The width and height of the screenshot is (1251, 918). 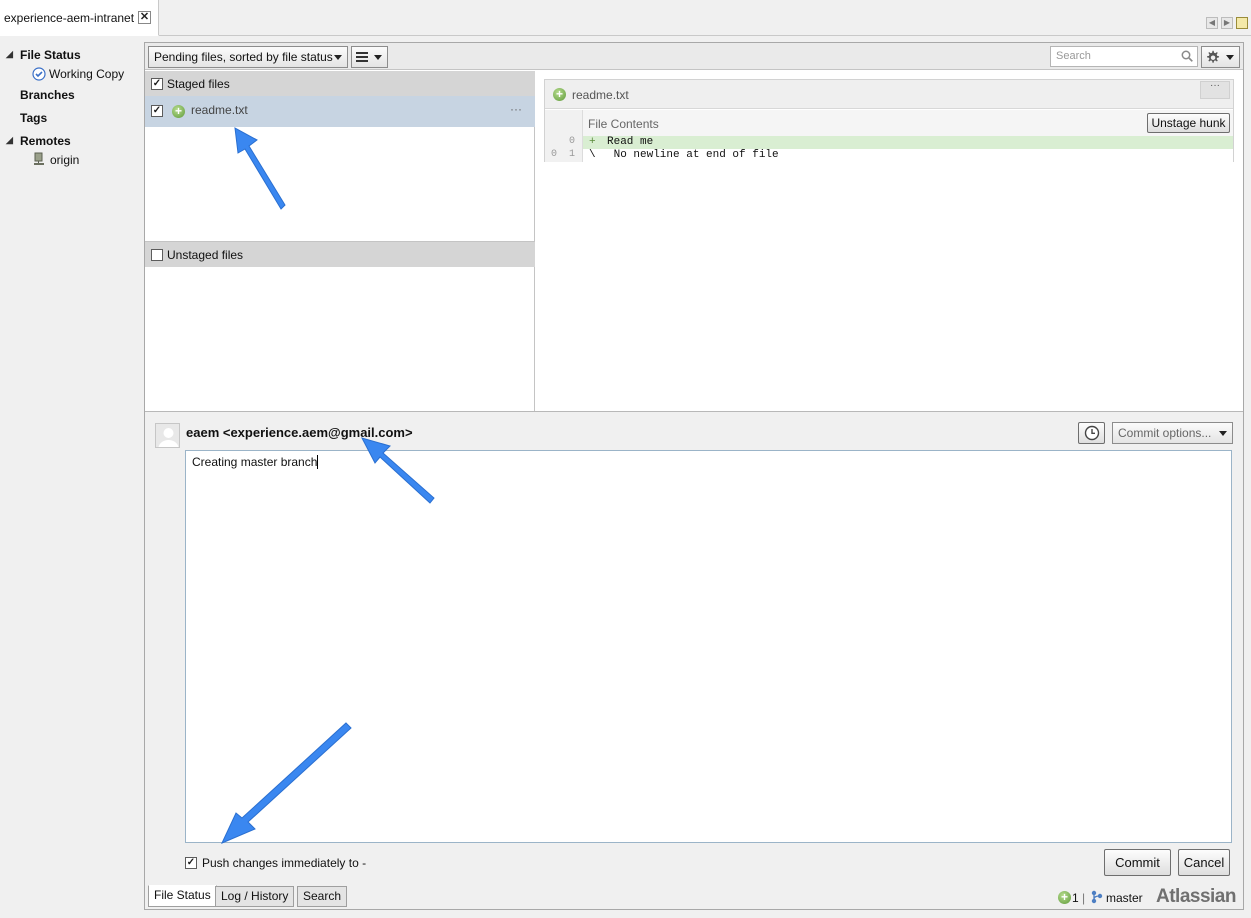 I want to click on diff-file-header: + readme.txt ···, so click(x=889, y=94).